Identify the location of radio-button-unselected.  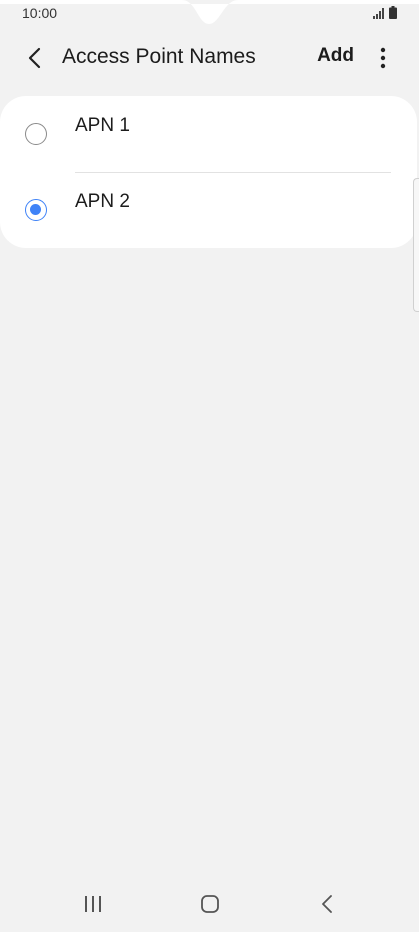
(36, 134).